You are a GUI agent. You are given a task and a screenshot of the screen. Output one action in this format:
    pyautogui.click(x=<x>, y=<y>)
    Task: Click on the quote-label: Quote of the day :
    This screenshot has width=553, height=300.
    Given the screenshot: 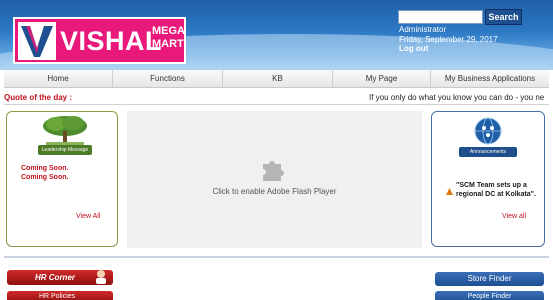 What is the action you would take?
    pyautogui.click(x=38, y=97)
    